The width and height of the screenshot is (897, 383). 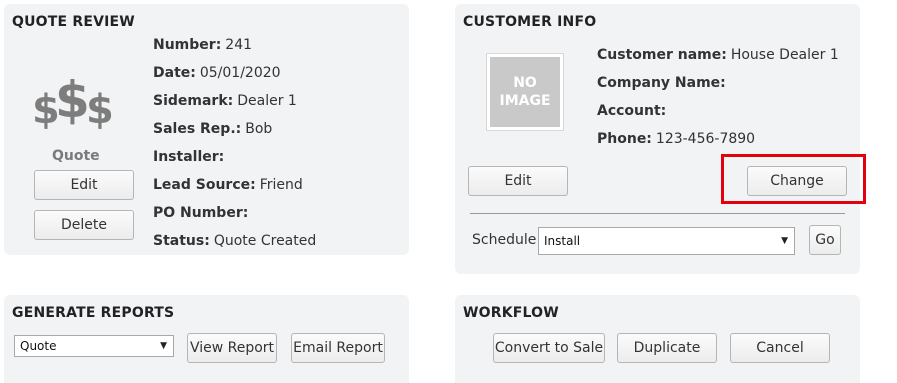 I want to click on field-label: Sales Rep.:, so click(x=197, y=129).